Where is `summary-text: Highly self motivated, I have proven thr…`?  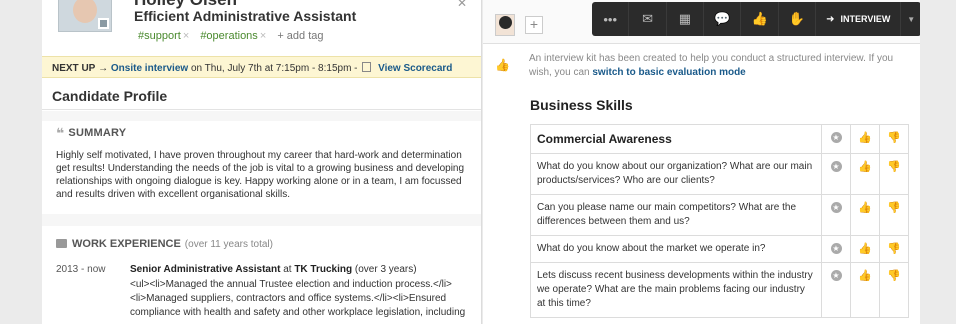
summary-text: Highly self motivated, I have proven thr… is located at coordinates (260, 175).